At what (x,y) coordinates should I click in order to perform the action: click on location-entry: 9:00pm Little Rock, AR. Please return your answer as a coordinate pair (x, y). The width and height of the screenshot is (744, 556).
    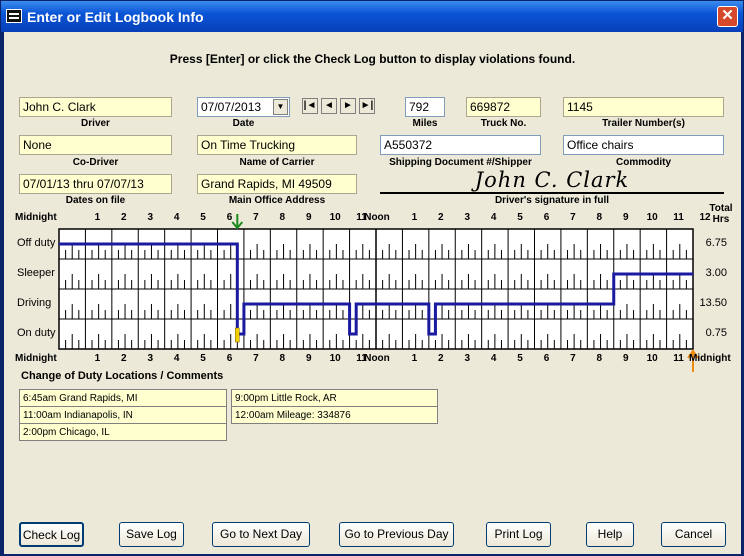
    Looking at the image, I should click on (334, 398).